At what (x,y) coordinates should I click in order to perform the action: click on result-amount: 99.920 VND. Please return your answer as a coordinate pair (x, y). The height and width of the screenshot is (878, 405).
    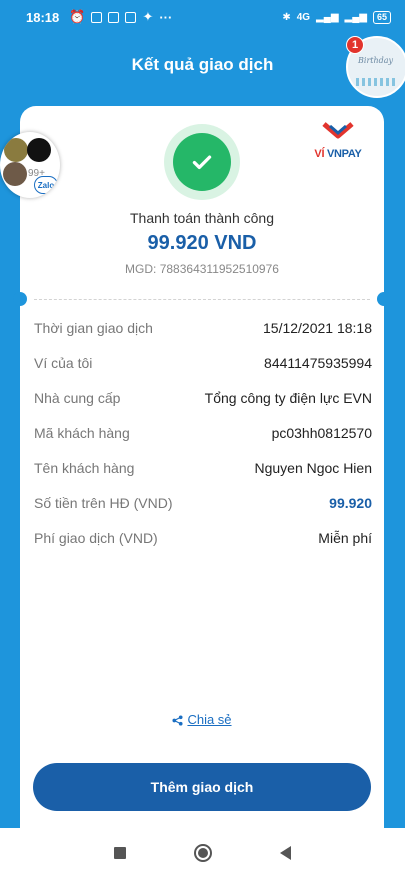
    Looking at the image, I should click on (202, 243).